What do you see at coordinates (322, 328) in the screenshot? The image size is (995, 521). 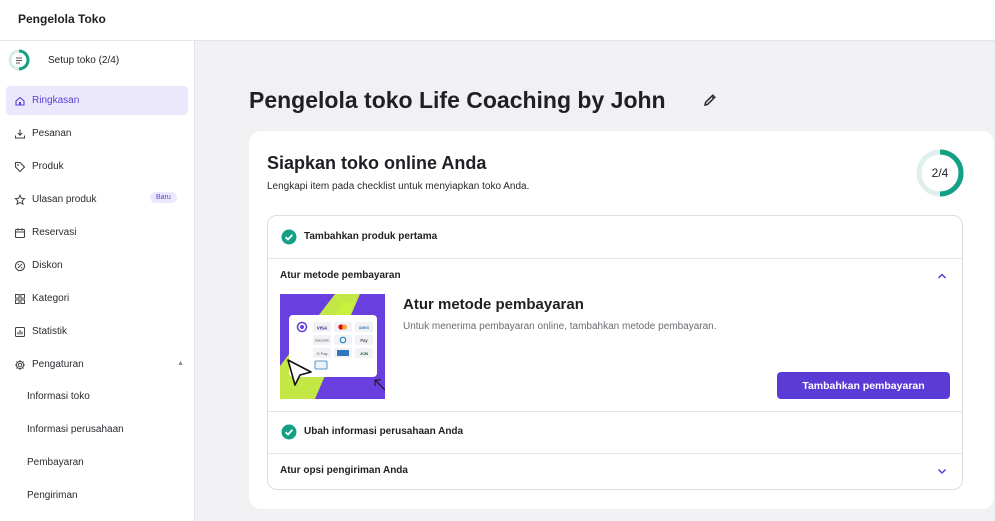 I see `visa-label: VISA` at bounding box center [322, 328].